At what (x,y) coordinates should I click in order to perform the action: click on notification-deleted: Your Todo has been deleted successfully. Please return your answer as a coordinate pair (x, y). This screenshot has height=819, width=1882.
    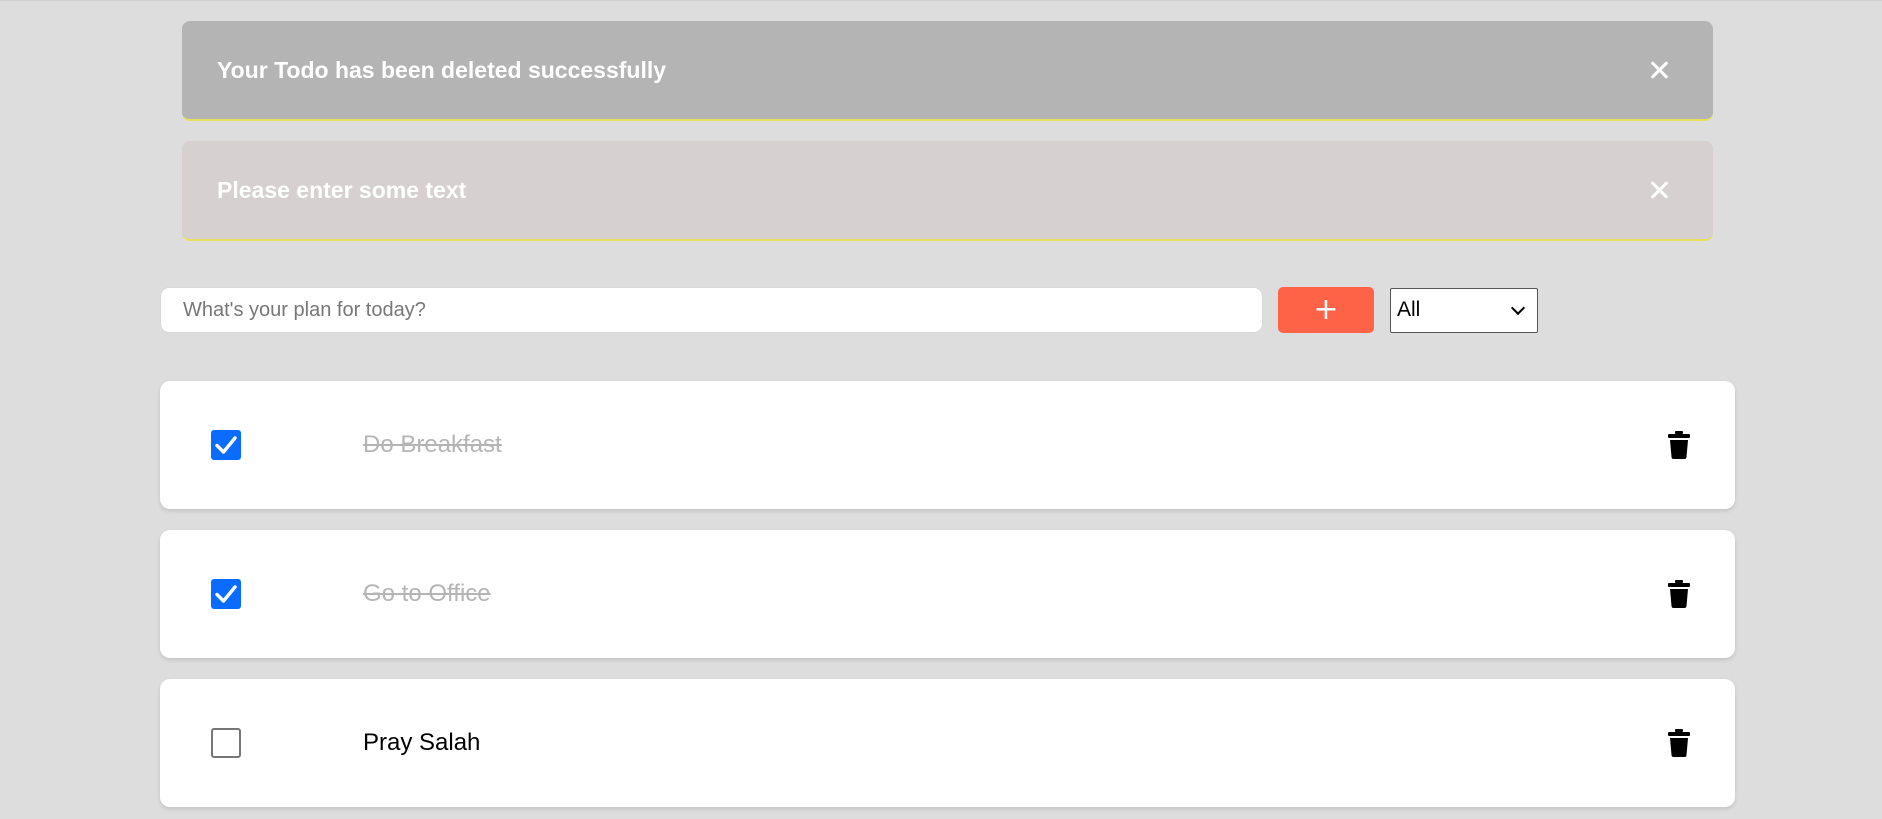
    Looking at the image, I should click on (947, 71).